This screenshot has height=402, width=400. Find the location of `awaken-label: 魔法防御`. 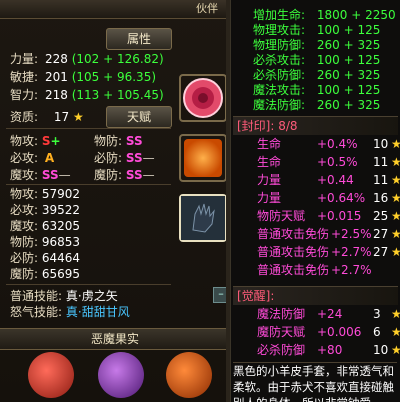

awaken-label: 魔法防御 is located at coordinates (281, 314).